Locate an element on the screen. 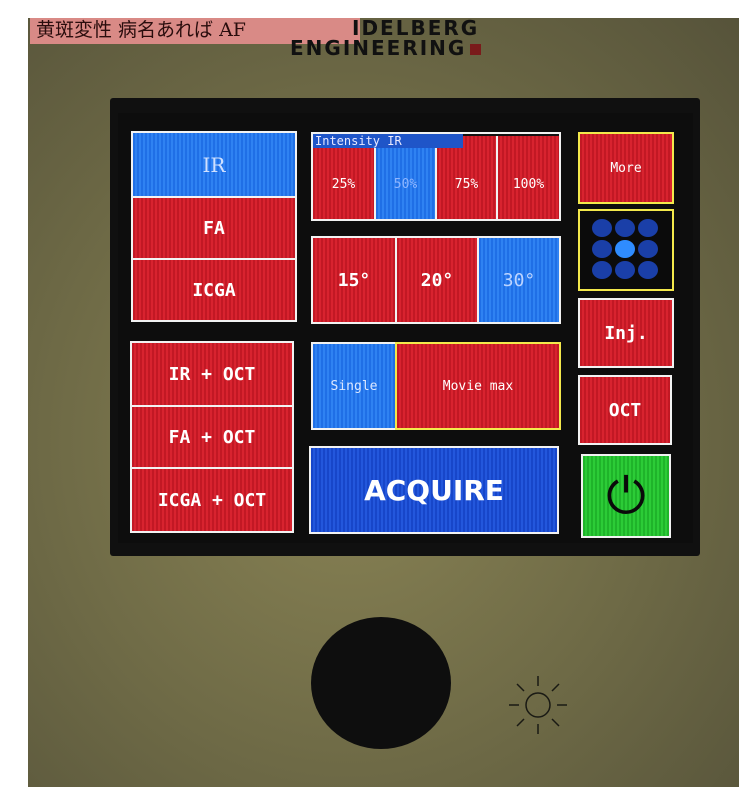 The image size is (739, 787). capture-single-button: Single is located at coordinates (354, 386).